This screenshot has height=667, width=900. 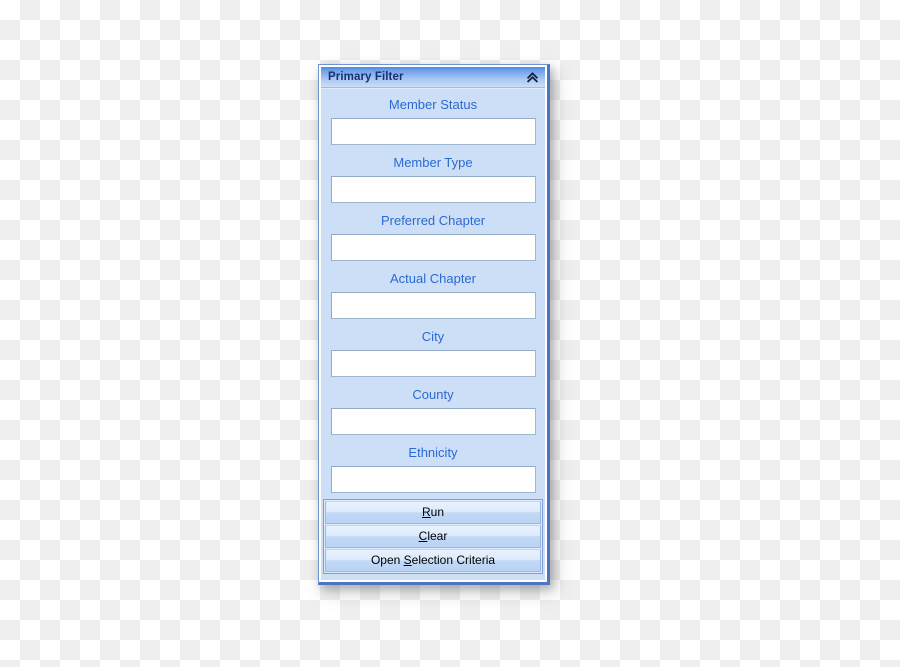 What do you see at coordinates (433, 421) in the screenshot?
I see `county-input` at bounding box center [433, 421].